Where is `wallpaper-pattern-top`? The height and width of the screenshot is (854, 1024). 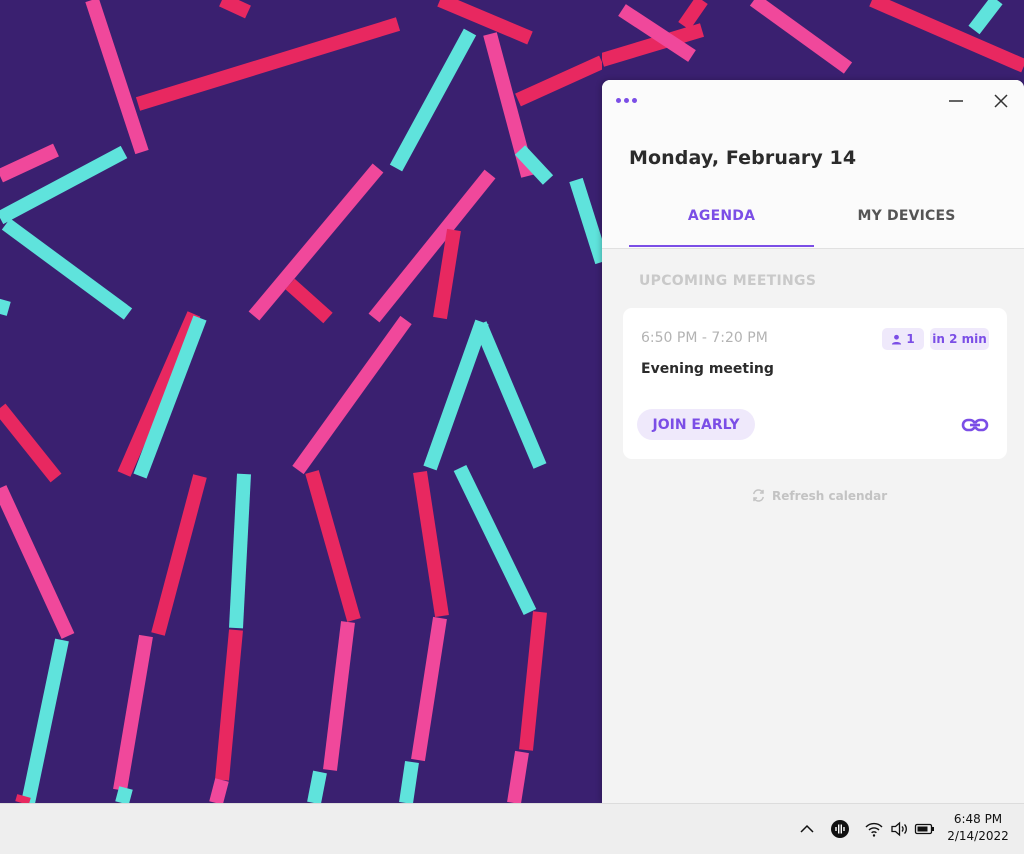 wallpaper-pattern-top is located at coordinates (813, 37).